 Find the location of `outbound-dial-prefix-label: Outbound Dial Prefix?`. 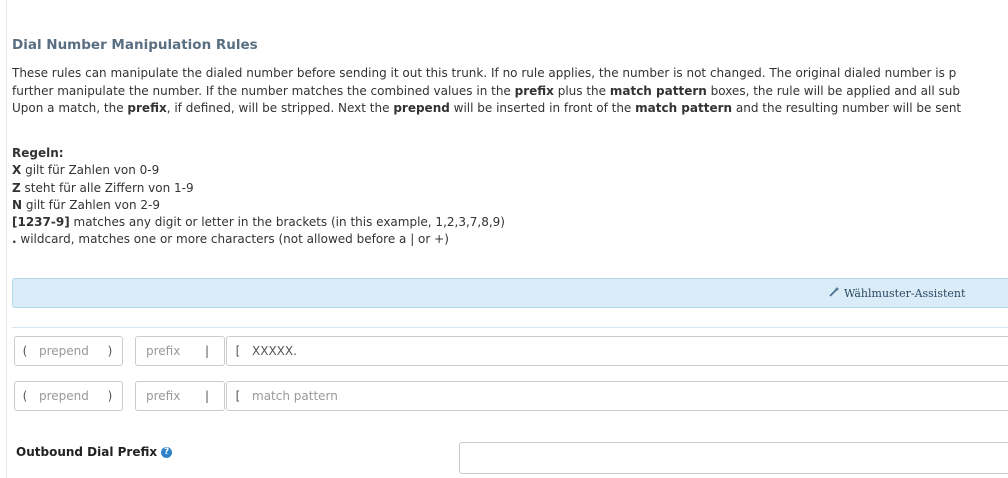

outbound-dial-prefix-label: Outbound Dial Prefix? is located at coordinates (94, 452).